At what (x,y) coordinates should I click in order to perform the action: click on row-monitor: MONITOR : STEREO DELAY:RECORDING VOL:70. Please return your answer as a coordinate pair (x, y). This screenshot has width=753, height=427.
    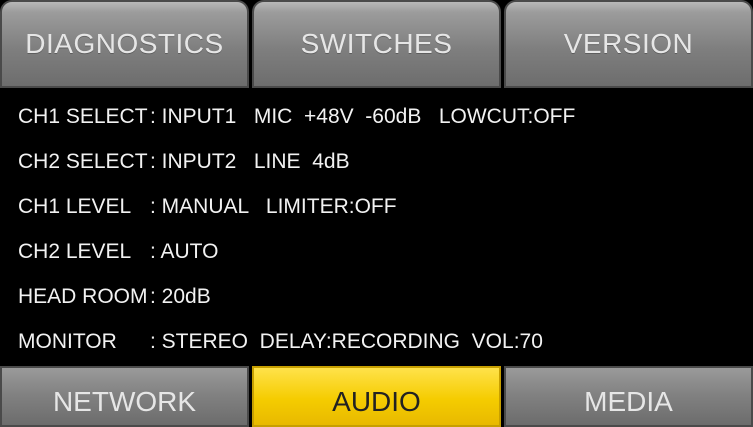
    Looking at the image, I should click on (378, 341).